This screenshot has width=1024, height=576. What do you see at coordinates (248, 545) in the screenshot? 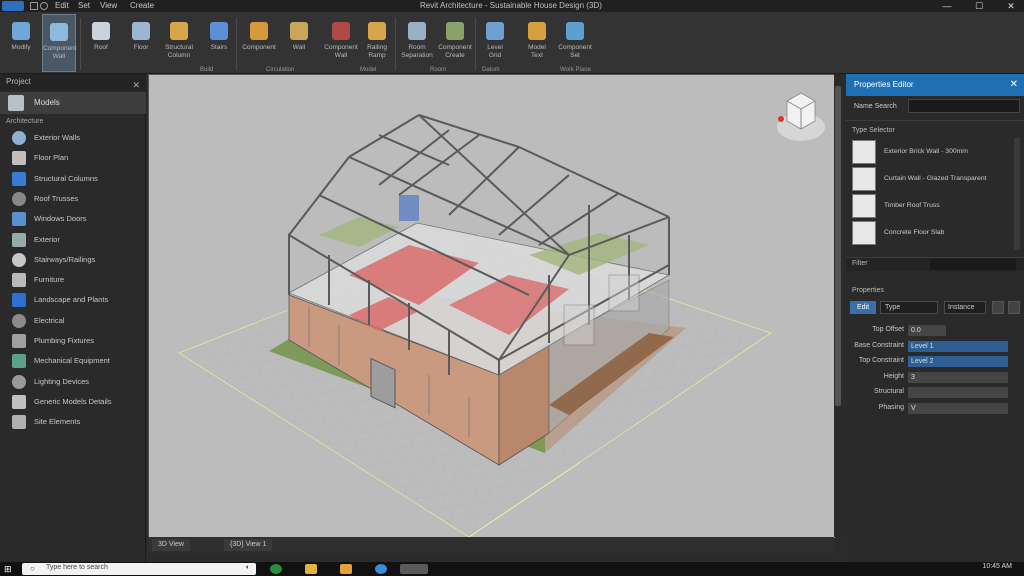
I see `tab-3d-view-1: {3D} View 1` at bounding box center [248, 545].